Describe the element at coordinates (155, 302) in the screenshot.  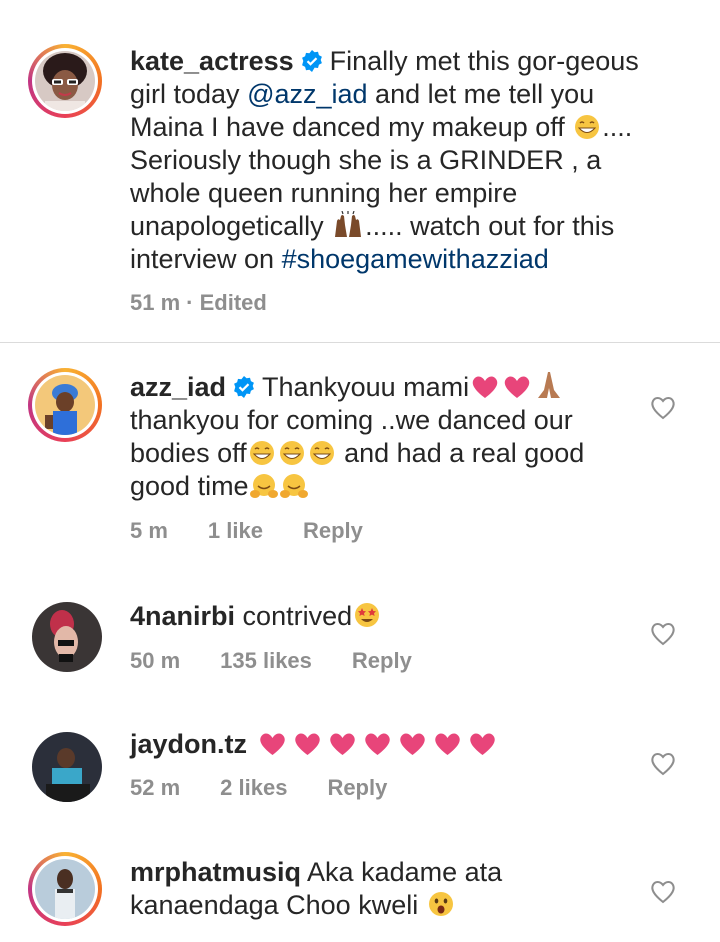
I see `comment-time: 51 m` at that location.